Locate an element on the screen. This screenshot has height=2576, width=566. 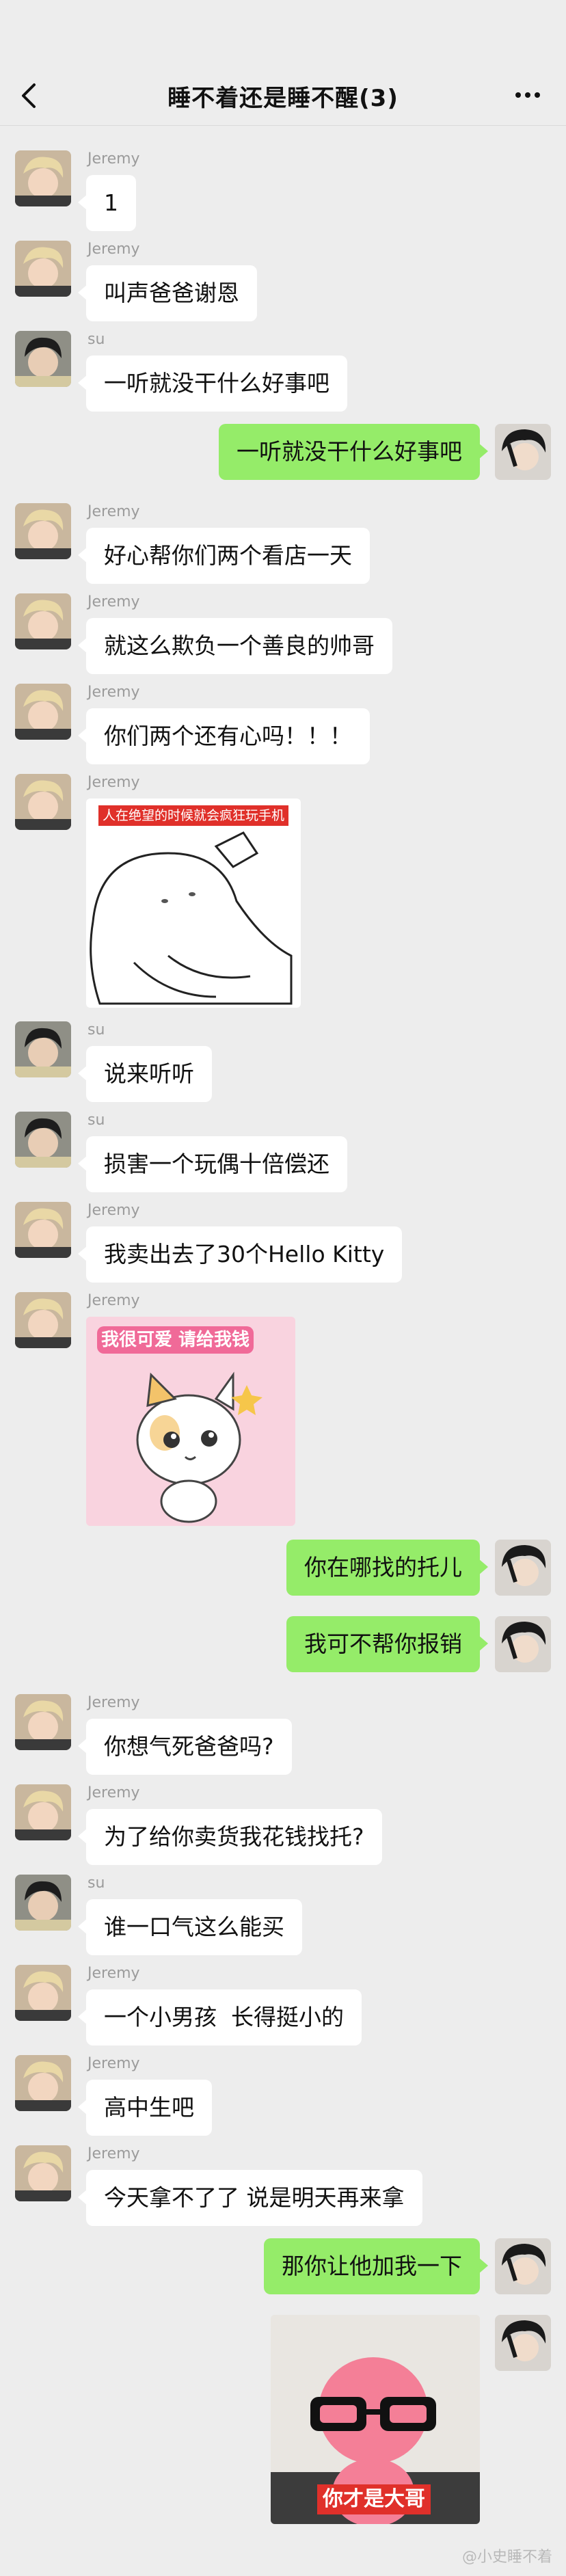
message-bubble: 我卖出去了30个Hello Kitty is located at coordinates (240, 1254).